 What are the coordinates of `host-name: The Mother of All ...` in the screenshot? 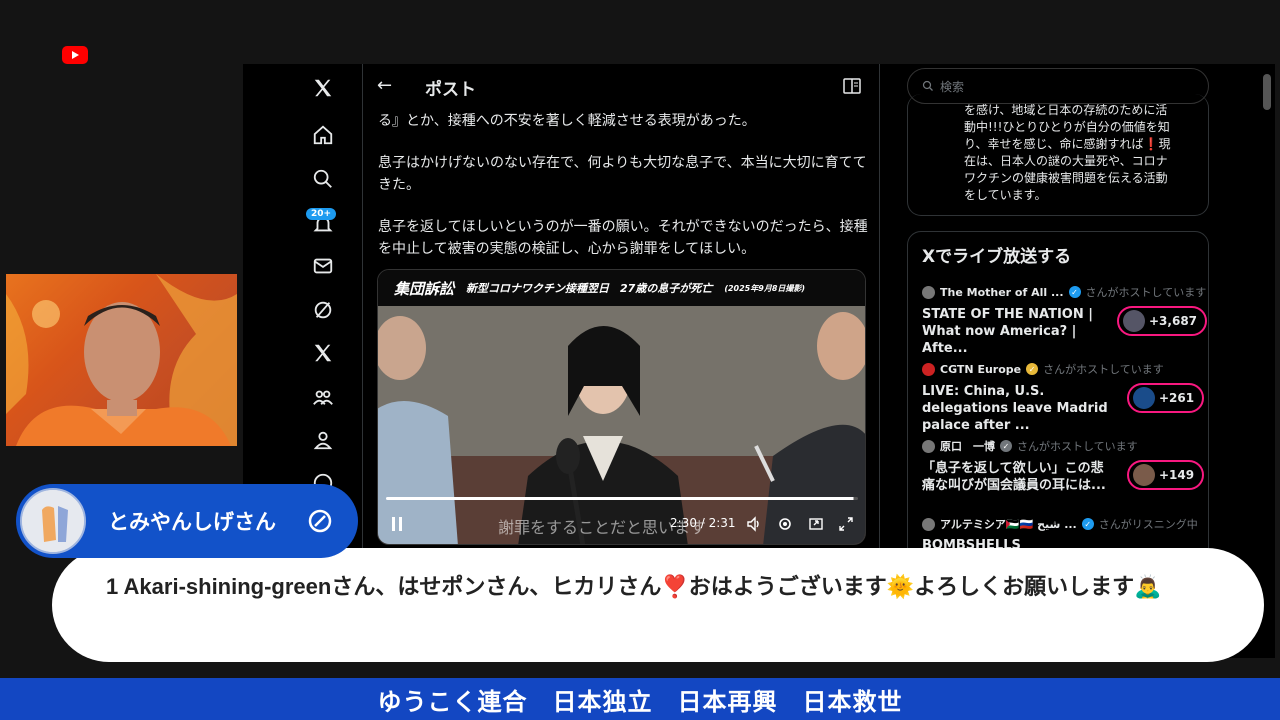 It's located at (1002, 292).